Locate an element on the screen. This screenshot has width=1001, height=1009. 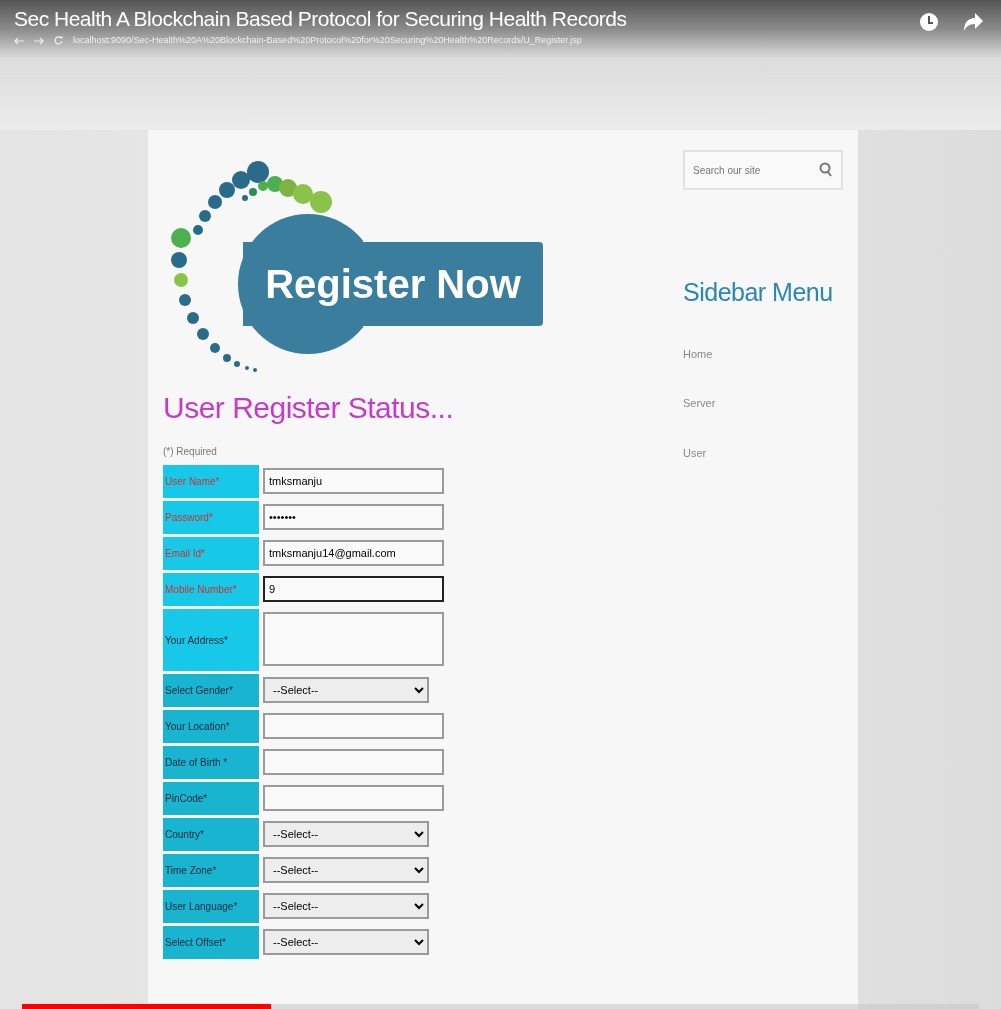
video-progress-bar is located at coordinates (500, 1006).